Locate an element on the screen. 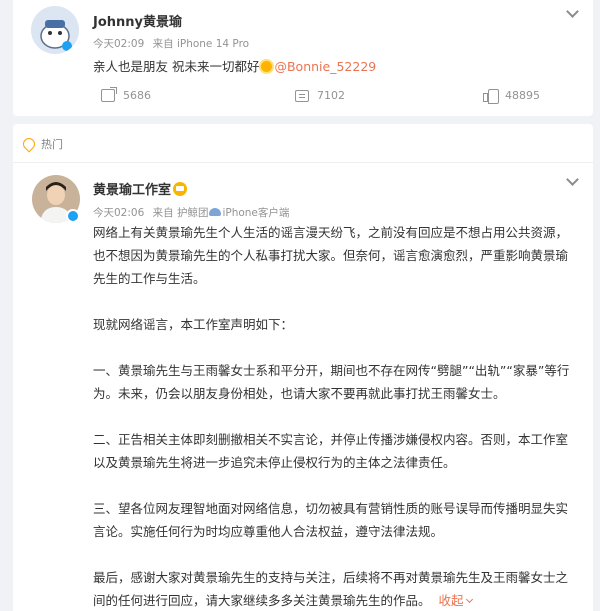 This screenshot has height=611, width=600. hot-icon is located at coordinates (29, 144).